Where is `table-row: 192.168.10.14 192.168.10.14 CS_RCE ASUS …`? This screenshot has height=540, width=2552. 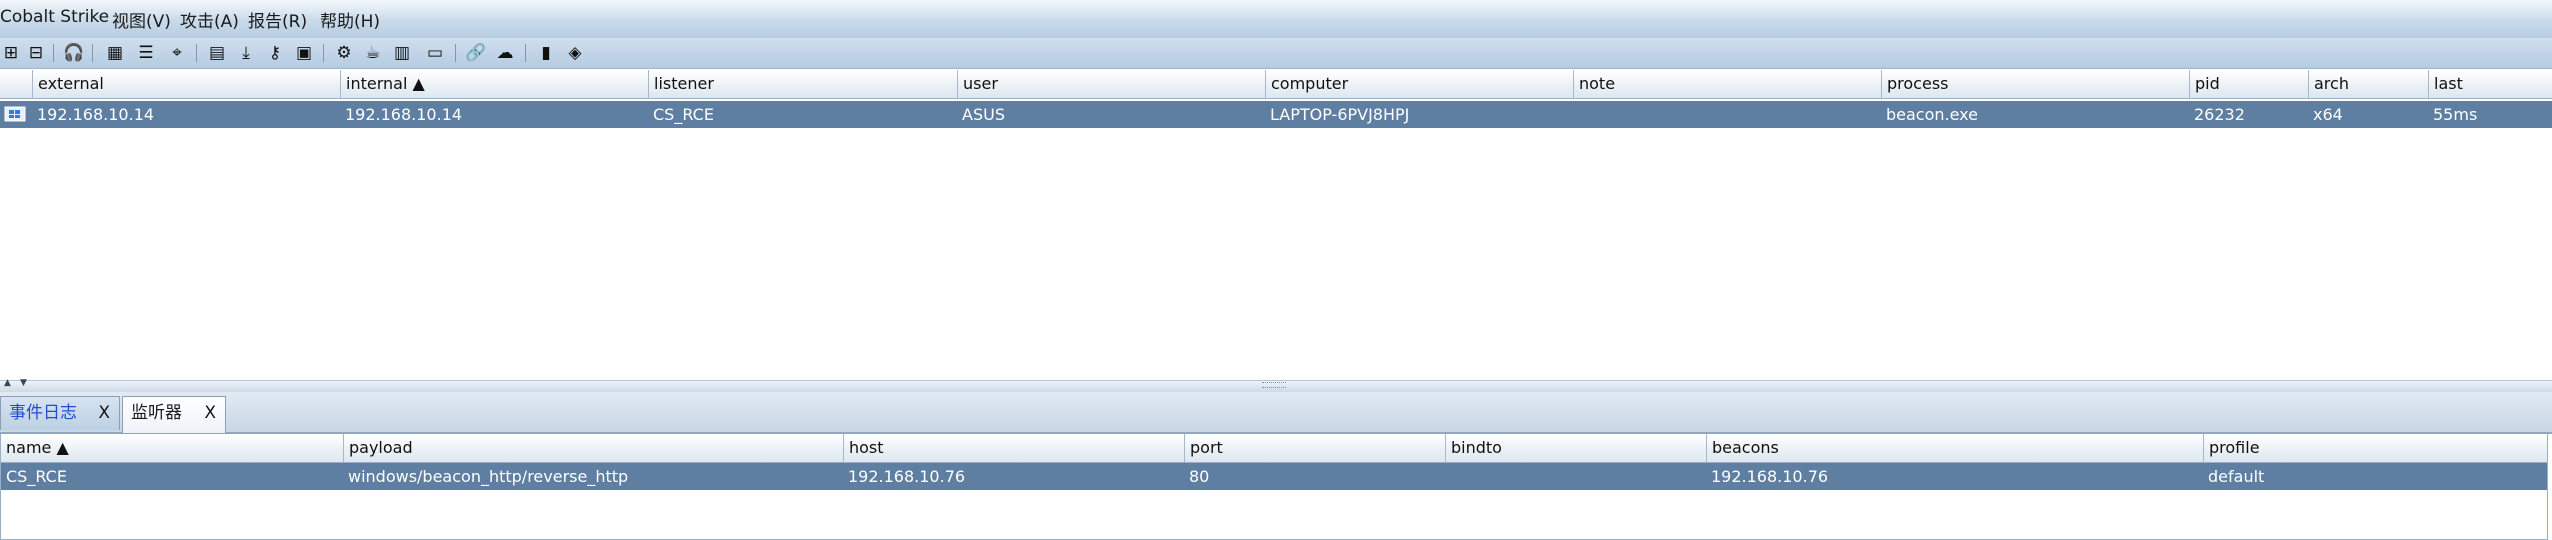 table-row: 192.168.10.14 192.168.10.14 CS_RCE ASUS … is located at coordinates (1276, 114).